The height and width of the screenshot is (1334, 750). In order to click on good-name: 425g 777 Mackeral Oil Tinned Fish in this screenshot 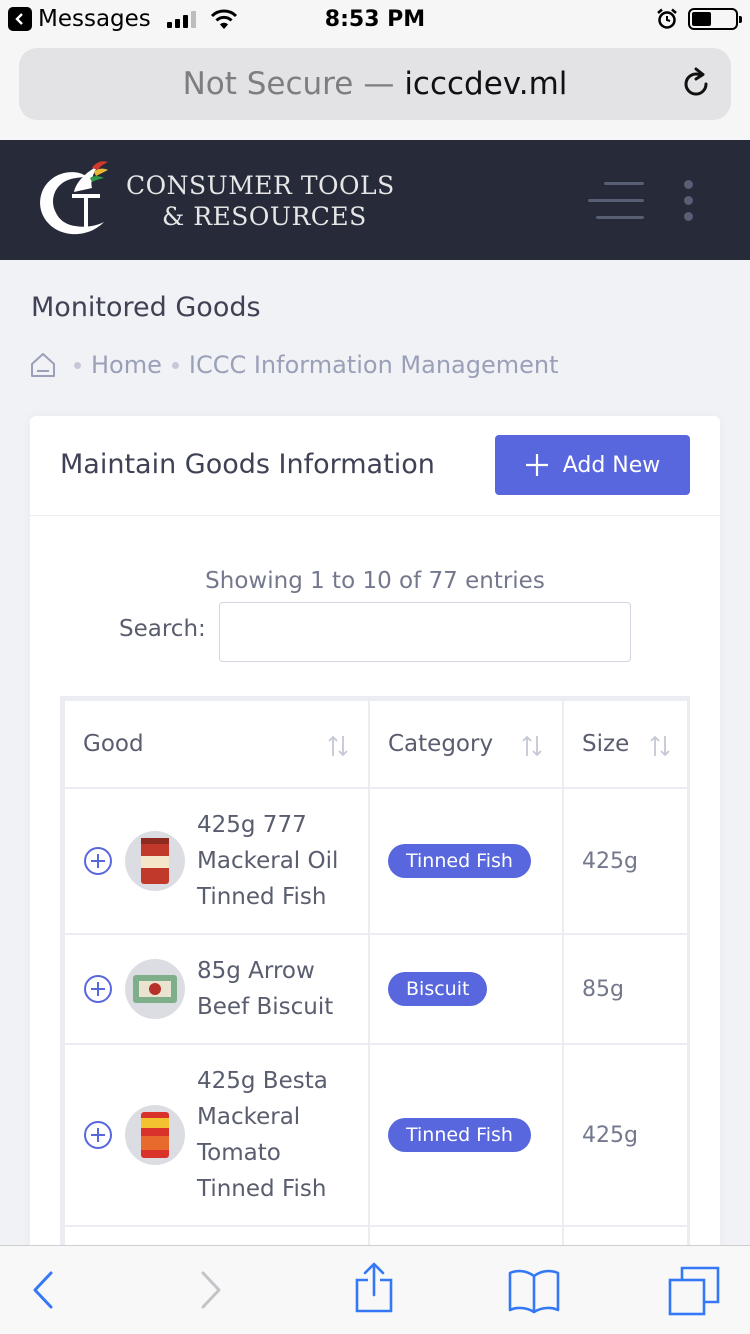, I will do `click(267, 861)`.